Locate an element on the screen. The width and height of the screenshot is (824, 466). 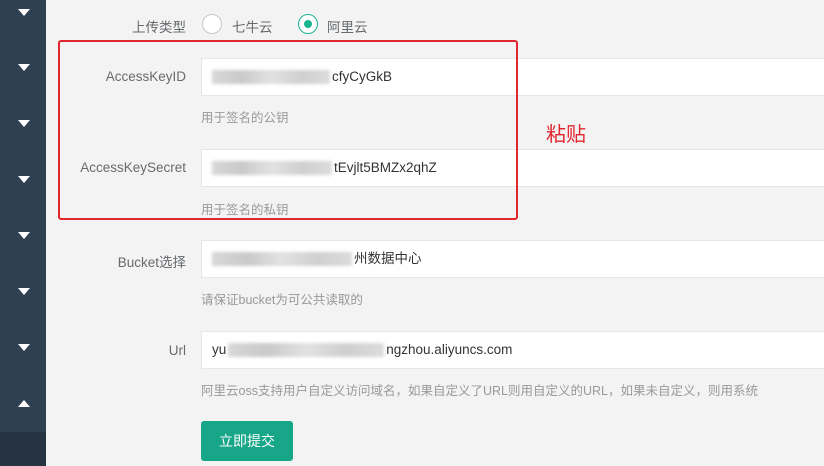
sidebar-footer is located at coordinates (23, 449).